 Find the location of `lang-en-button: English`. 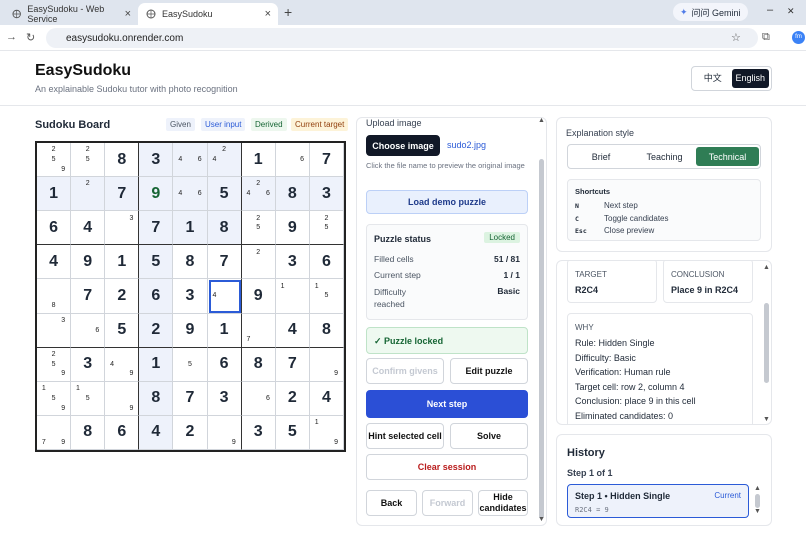

lang-en-button: English is located at coordinates (750, 78).